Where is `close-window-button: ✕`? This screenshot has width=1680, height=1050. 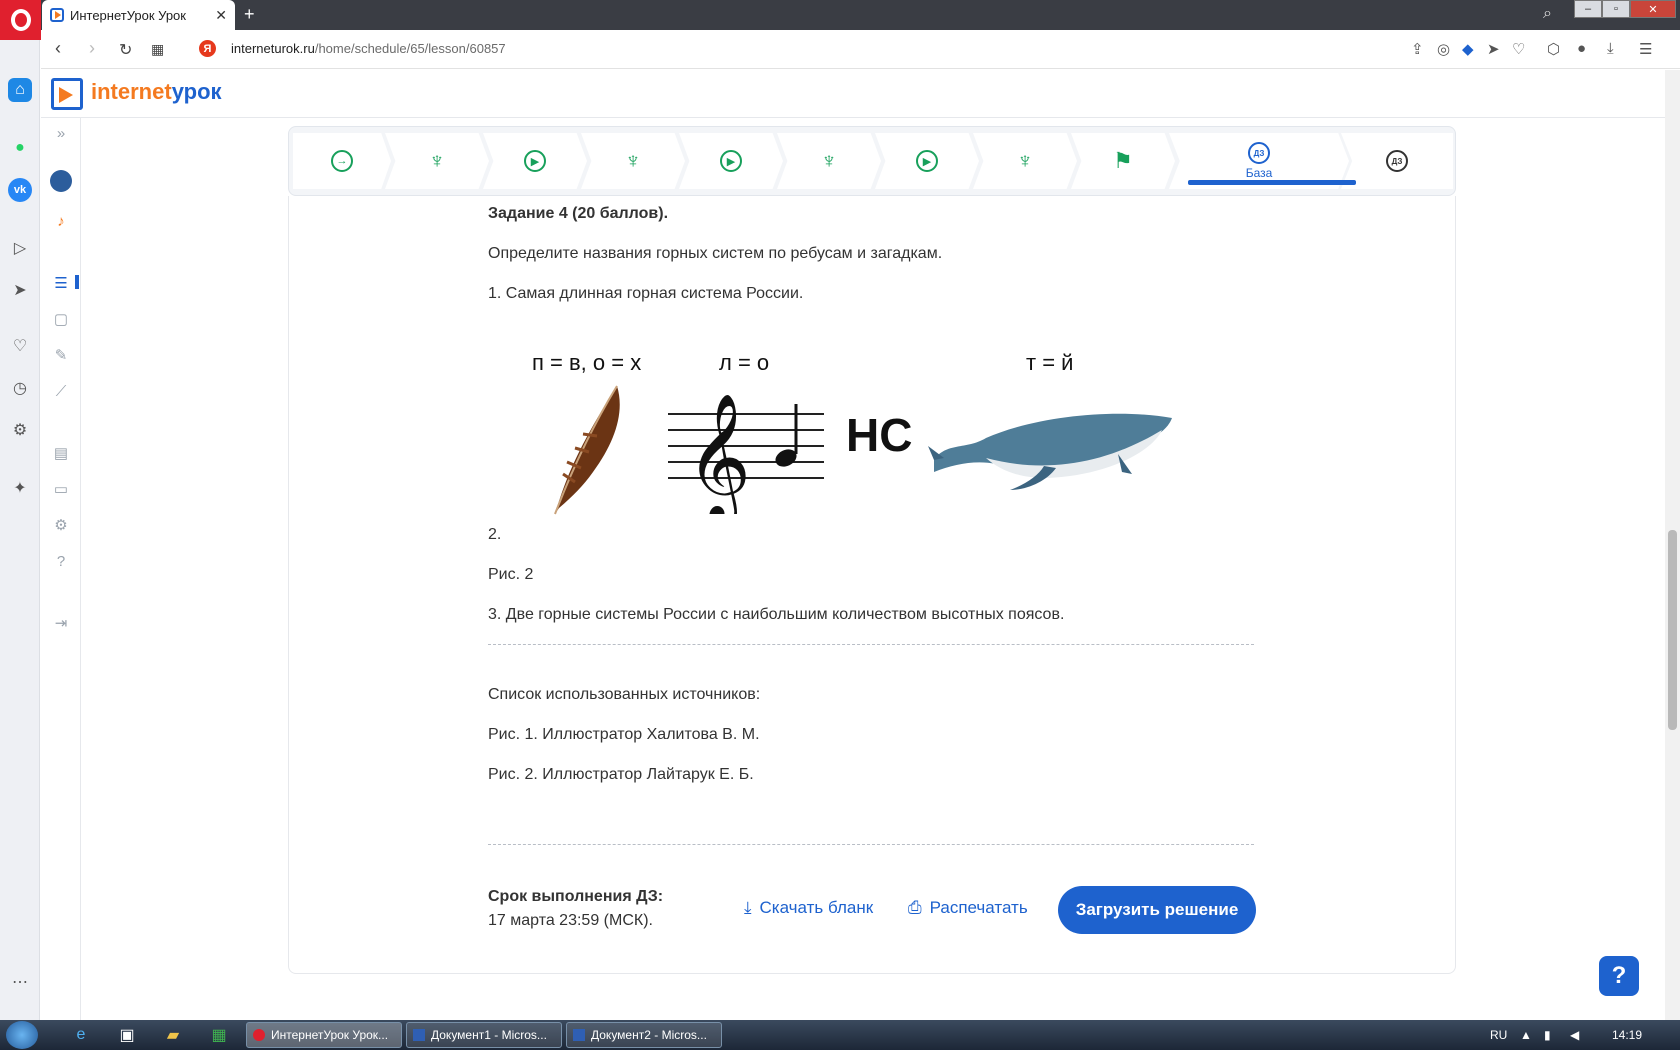 close-window-button: ✕ is located at coordinates (1653, 9).